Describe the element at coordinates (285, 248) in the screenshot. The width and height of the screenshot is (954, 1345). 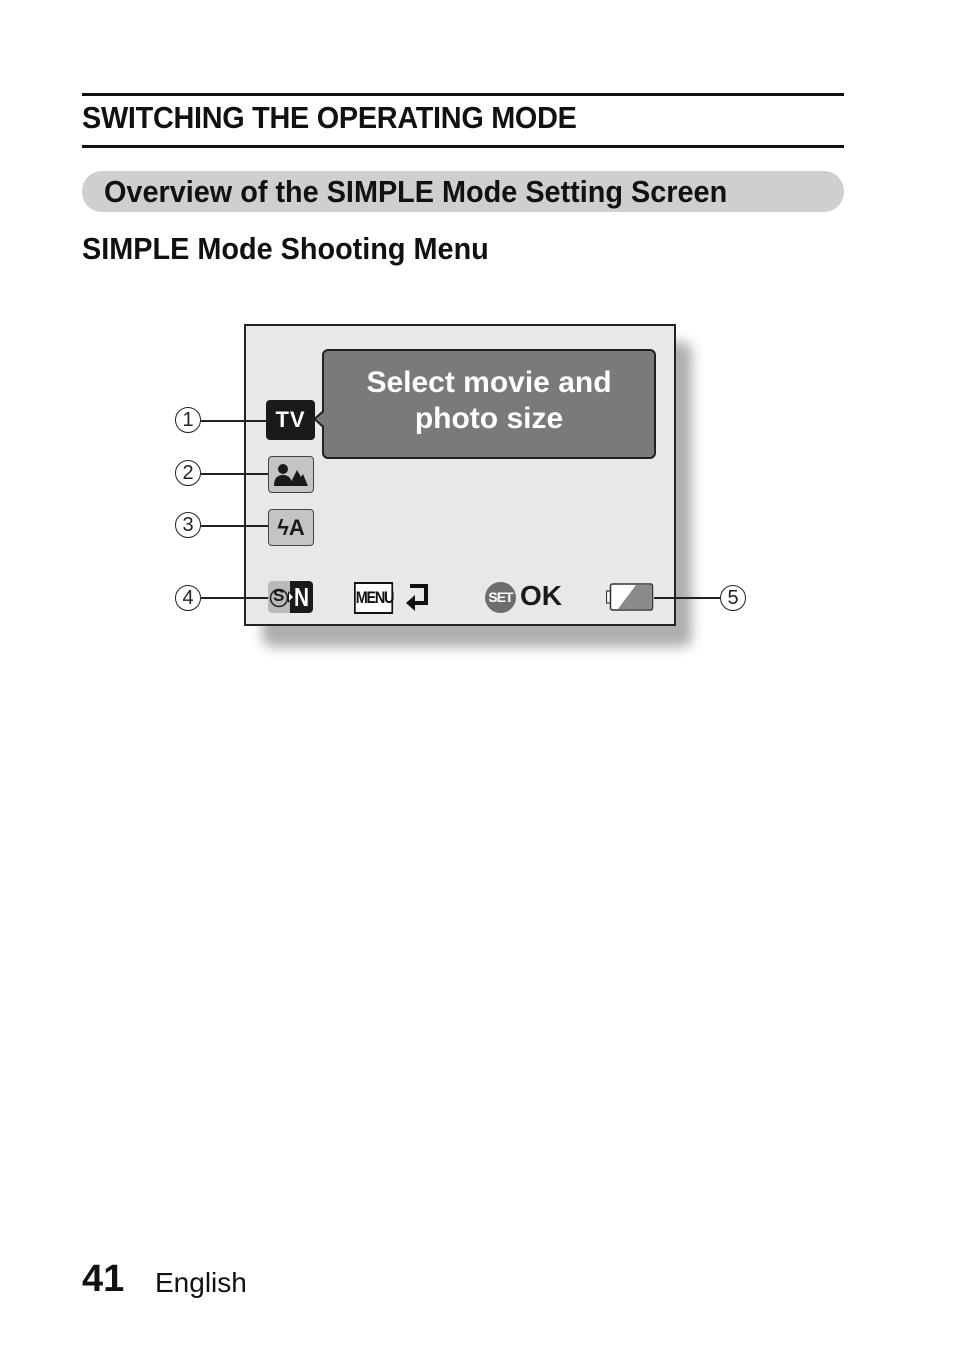
I see `menu-heading: SIMPLE Mode Shooting Menu` at that location.